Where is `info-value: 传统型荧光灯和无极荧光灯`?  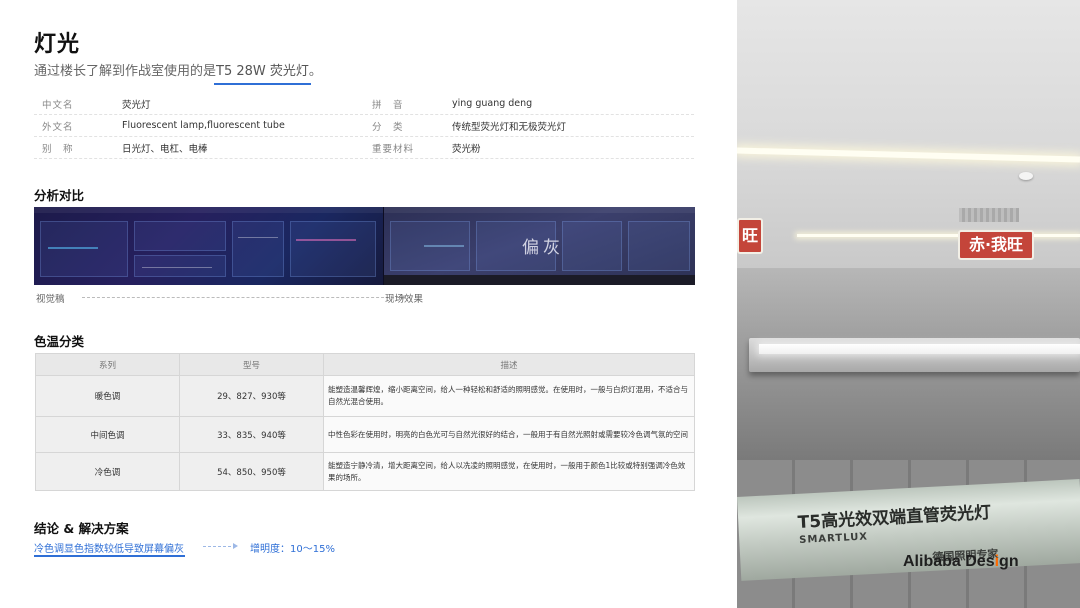 info-value: 传统型荧光灯和无极荧光灯 is located at coordinates (509, 127).